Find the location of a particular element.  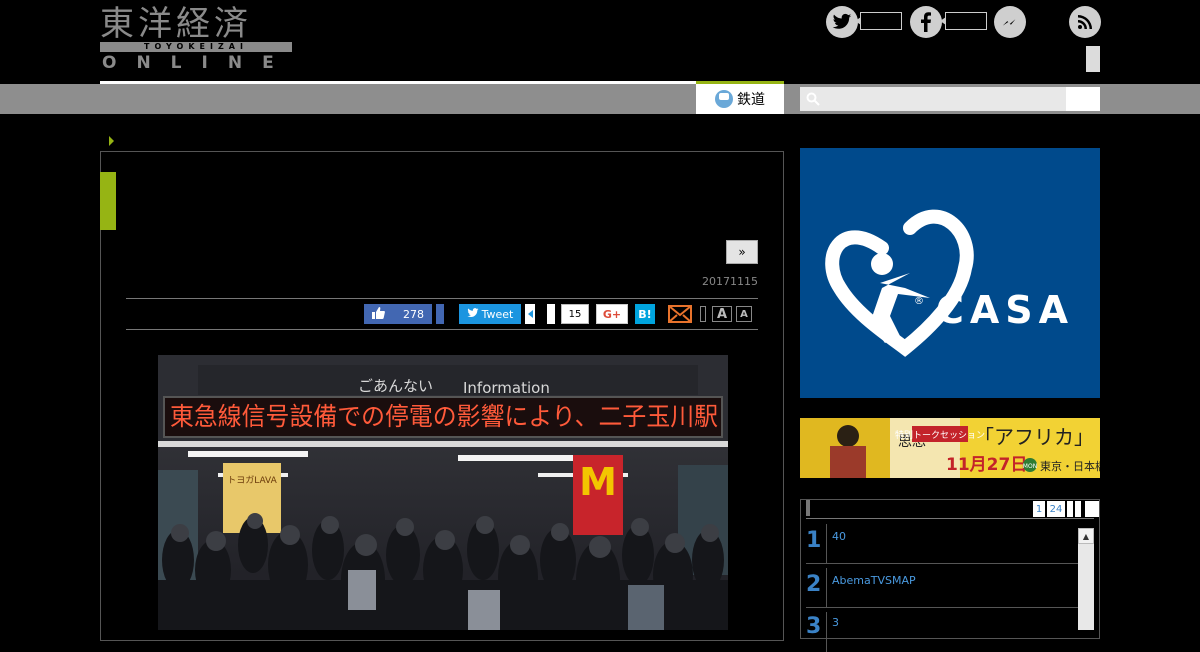

ranking-tab-24: 24 is located at coordinates (1056, 509).